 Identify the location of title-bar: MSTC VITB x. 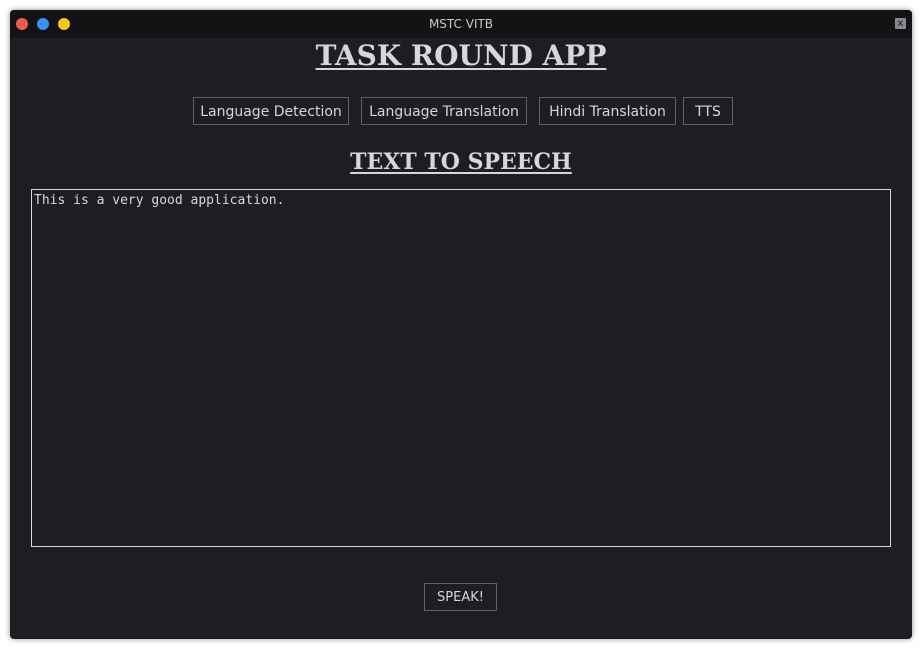
(461, 24).